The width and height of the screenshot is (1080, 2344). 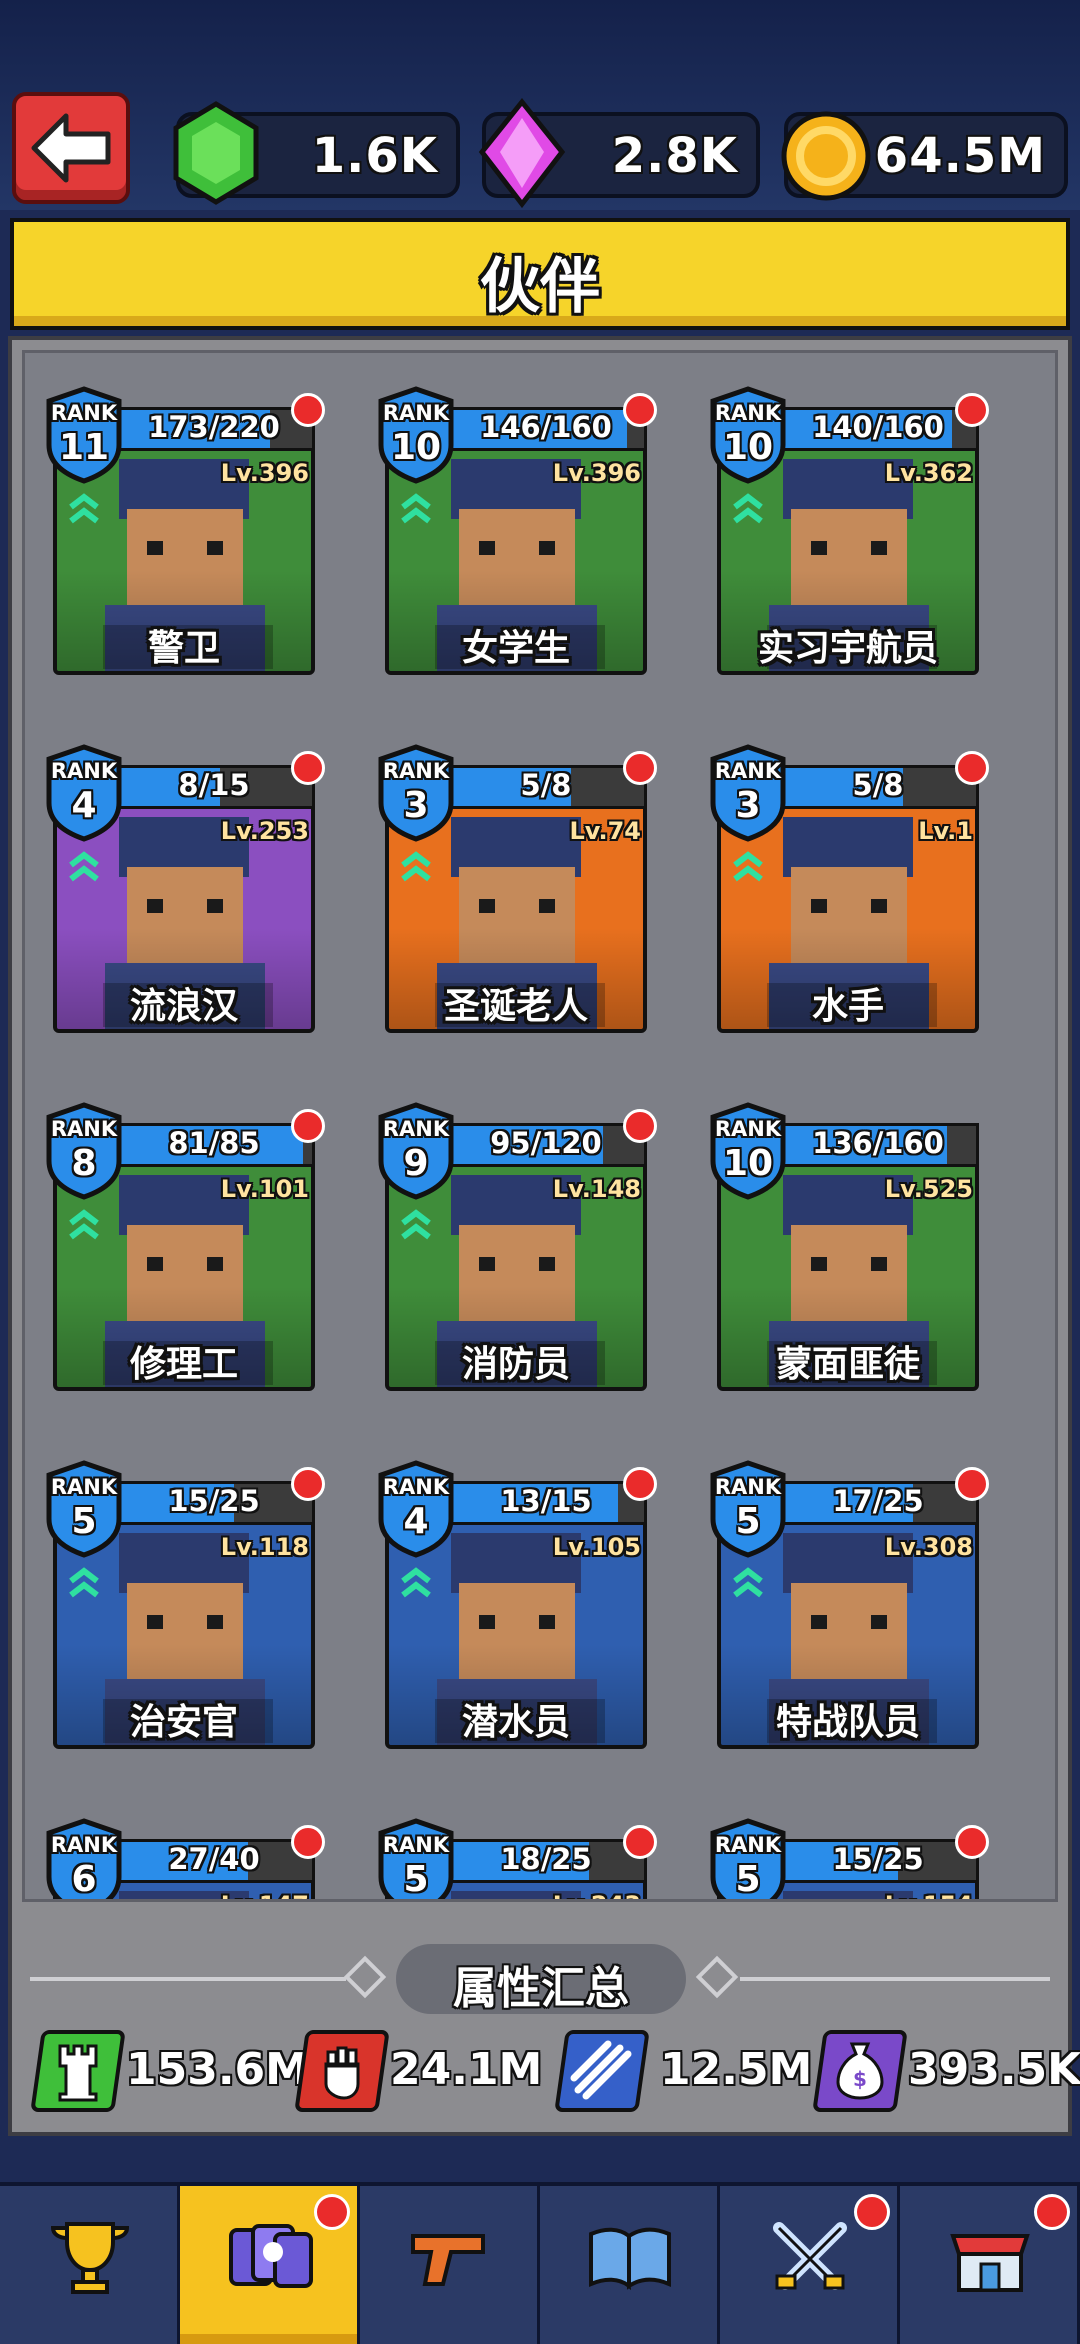 I want to click on partner-card: 13/15 RANK 4 Lv.105 潜水员, so click(x=516, y=1593).